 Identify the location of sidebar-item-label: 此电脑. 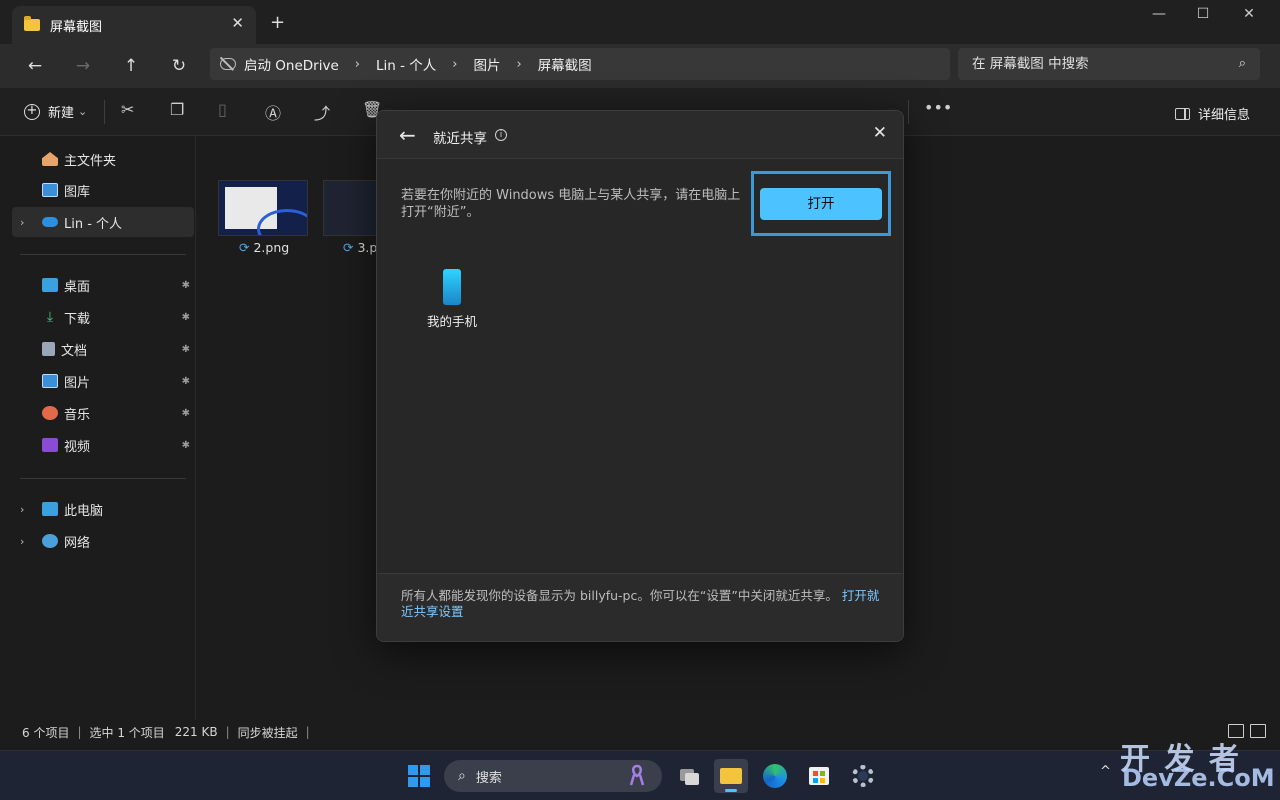
(84, 511).